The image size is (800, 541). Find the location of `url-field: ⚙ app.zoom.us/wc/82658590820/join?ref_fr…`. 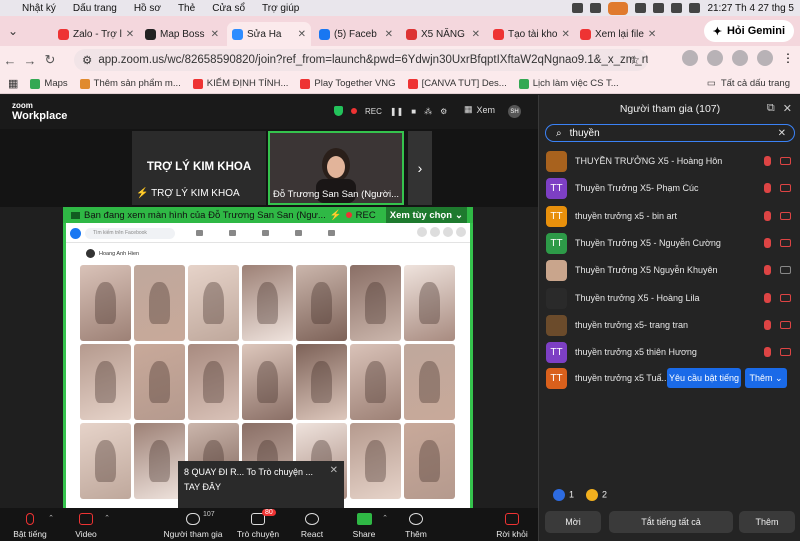

url-field: ⚙ app.zoom.us/wc/82658590820/join?ref_fr… is located at coordinates (361, 60).